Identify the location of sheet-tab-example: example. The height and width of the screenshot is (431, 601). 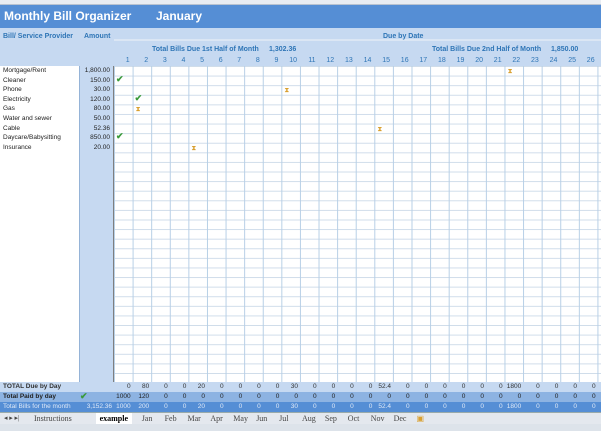
(114, 418).